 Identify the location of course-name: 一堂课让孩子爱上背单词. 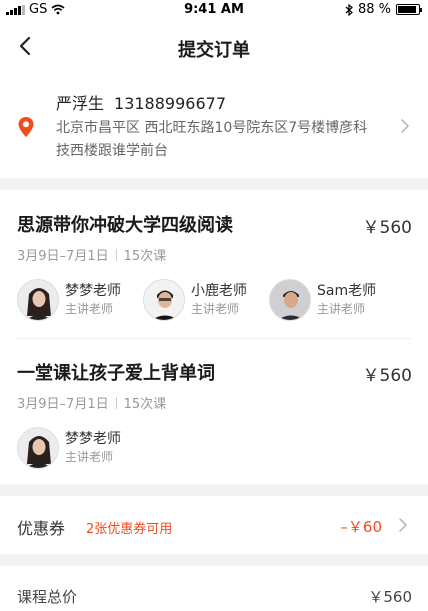
(116, 373).